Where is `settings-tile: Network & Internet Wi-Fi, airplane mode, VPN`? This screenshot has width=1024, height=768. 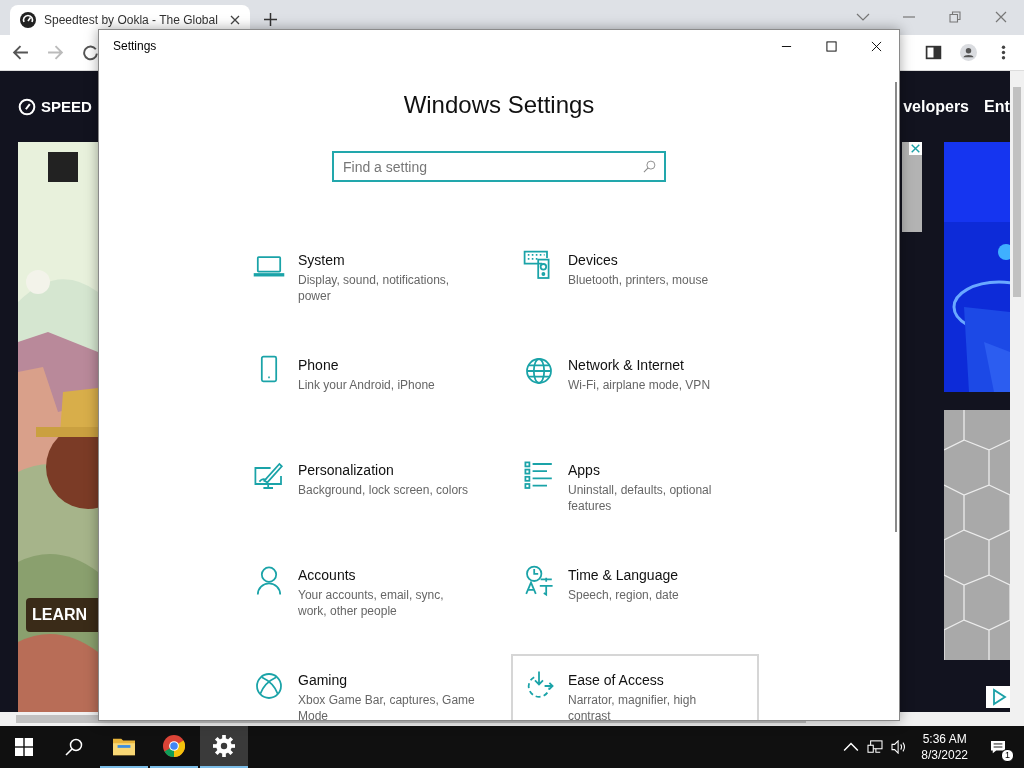
settings-tile: Network & Internet Wi-Fi, airplane mode, VPN is located at coordinates (635, 391).